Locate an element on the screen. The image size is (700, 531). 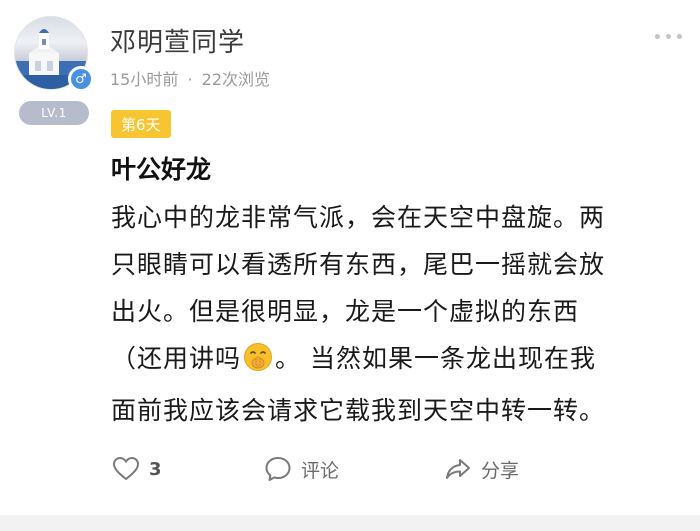
post-line-with-emoji: （还用讲吗 。 当然如果一条龙出现在我 is located at coordinates (397, 361).